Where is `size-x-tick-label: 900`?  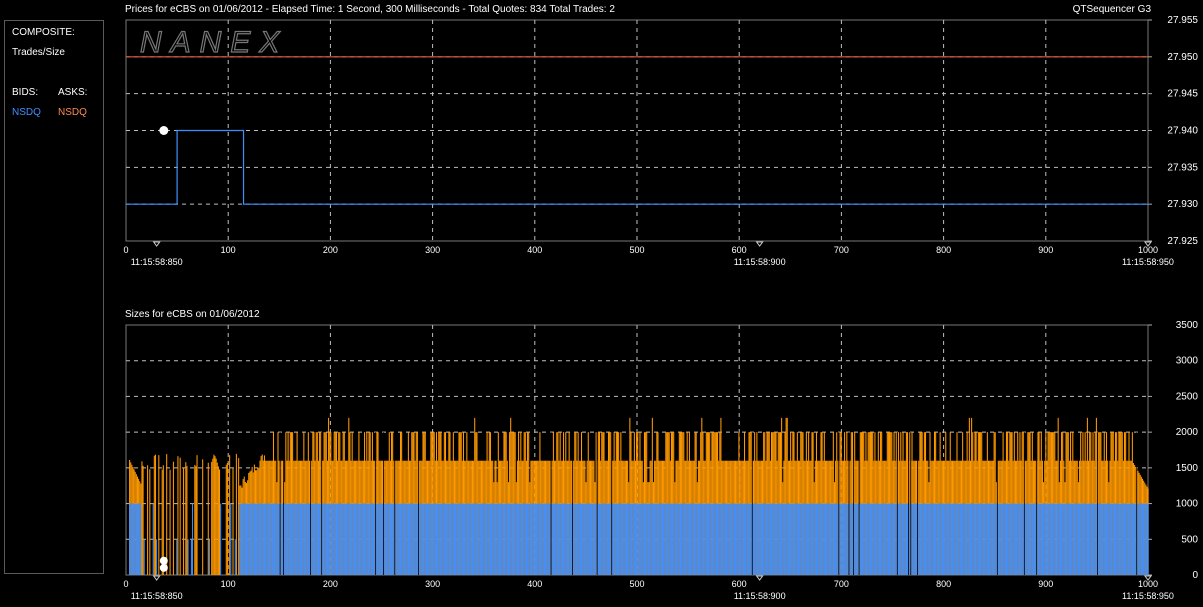
size-x-tick-label: 900 is located at coordinates (1045, 584).